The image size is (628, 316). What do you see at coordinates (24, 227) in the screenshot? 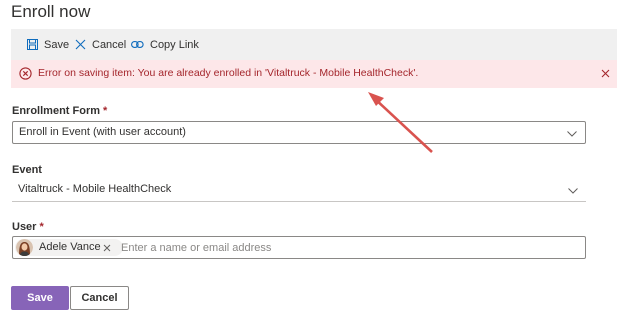
I see `user-label-text: User` at bounding box center [24, 227].